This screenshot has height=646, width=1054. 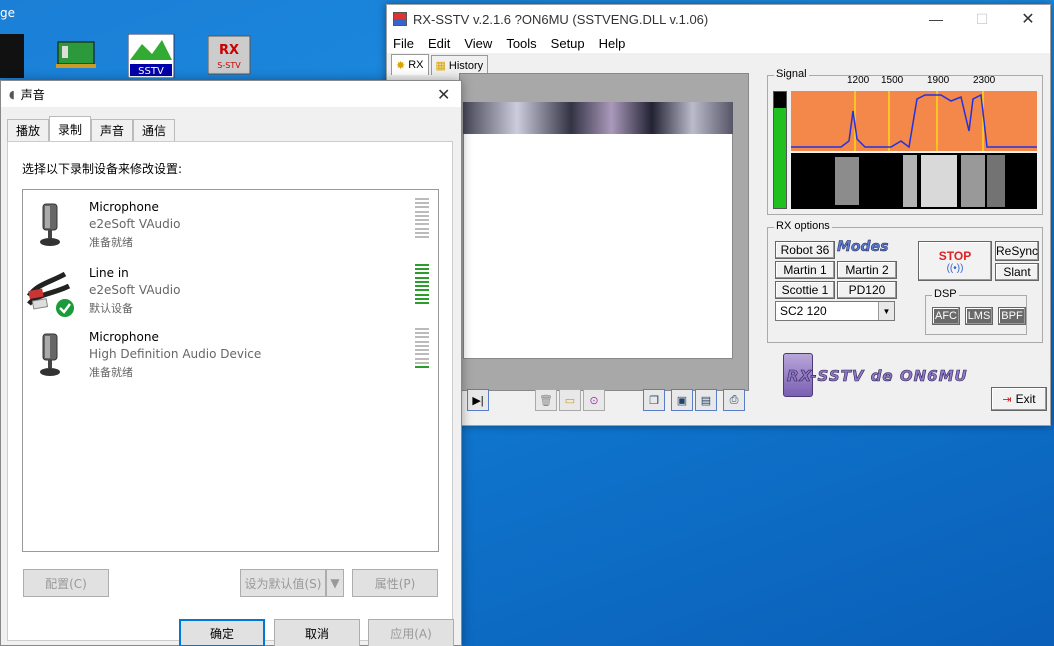 I want to click on mode-martin1-button: Martin 1, so click(x=805, y=270).